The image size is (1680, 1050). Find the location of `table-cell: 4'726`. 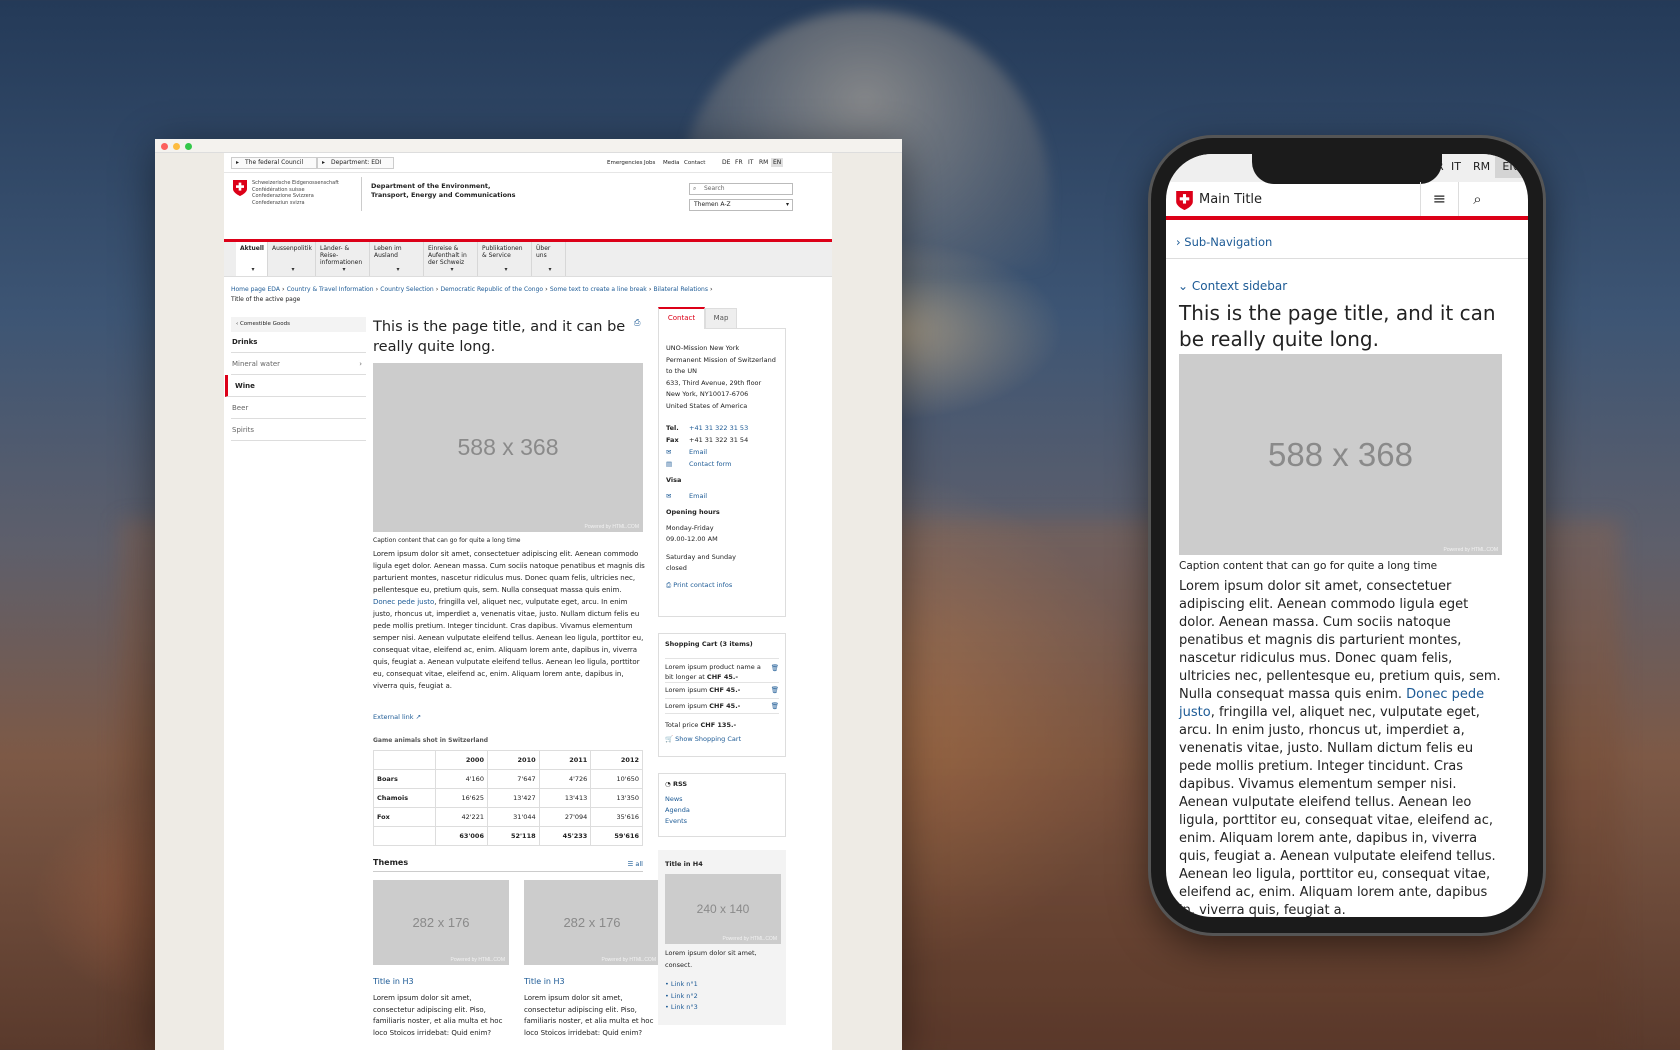

table-cell: 4'726 is located at coordinates (565, 779).